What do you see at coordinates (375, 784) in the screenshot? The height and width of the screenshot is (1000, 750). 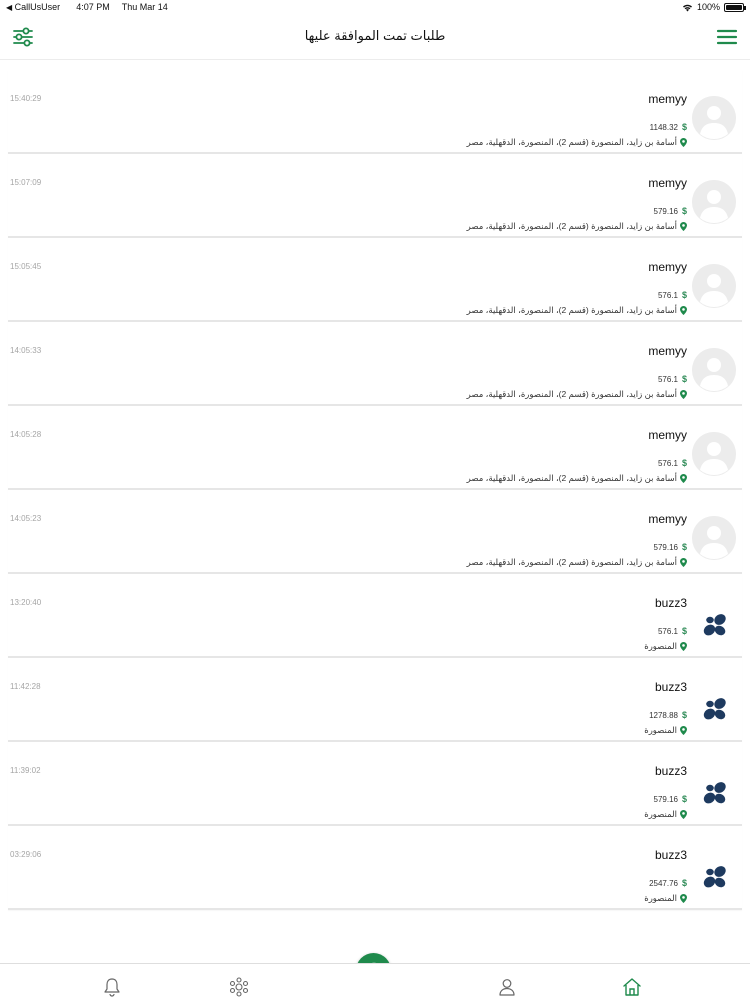 I see `order-card: 11:39:02 buzz3 579.16 $ المنصورة` at bounding box center [375, 784].